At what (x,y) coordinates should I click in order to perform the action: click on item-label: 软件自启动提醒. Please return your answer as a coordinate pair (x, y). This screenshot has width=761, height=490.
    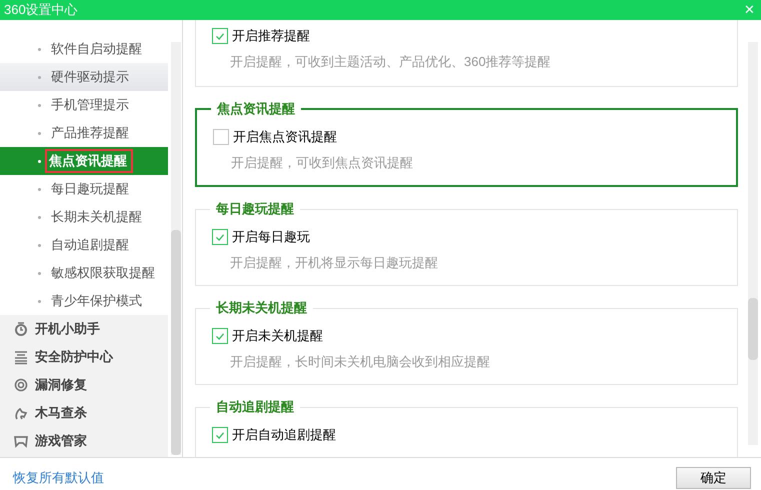
    Looking at the image, I should click on (96, 49).